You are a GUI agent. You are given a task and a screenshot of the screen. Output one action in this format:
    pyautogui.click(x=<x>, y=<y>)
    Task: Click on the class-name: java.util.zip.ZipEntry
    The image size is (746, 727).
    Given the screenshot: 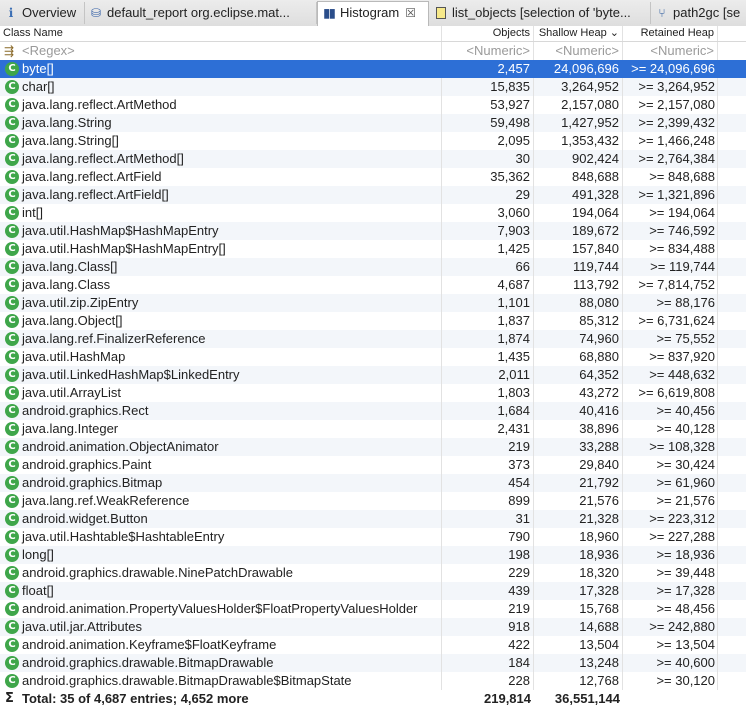 What is the action you would take?
    pyautogui.click(x=80, y=302)
    